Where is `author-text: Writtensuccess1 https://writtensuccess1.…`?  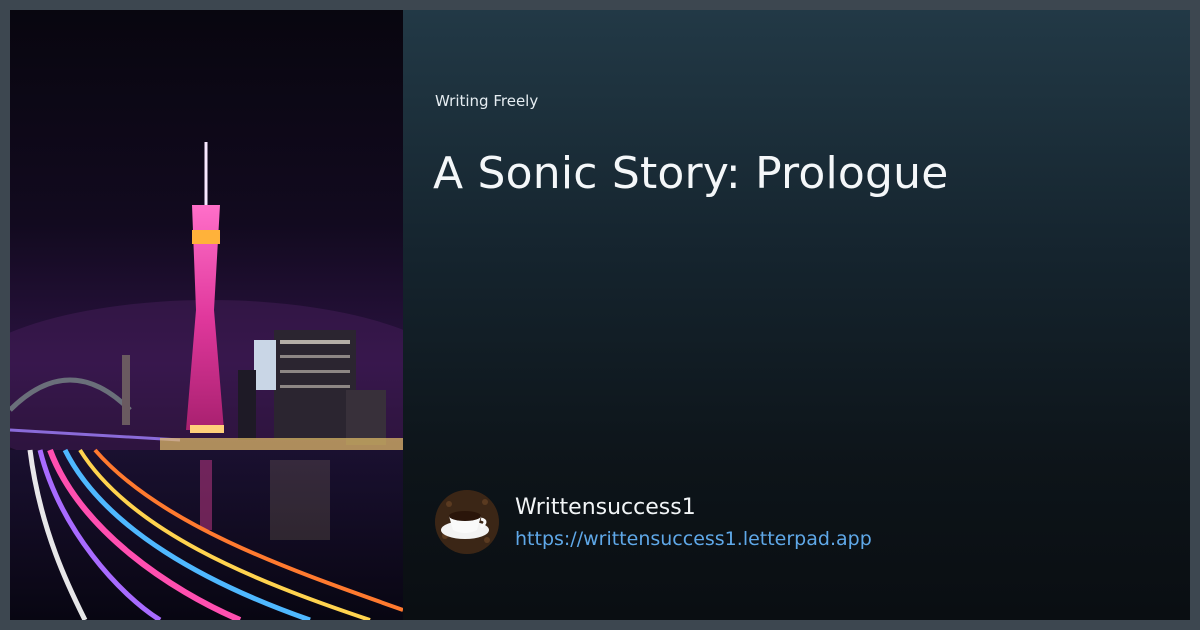 author-text: Writtensuccess1 https://writtensuccess1.… is located at coordinates (693, 522).